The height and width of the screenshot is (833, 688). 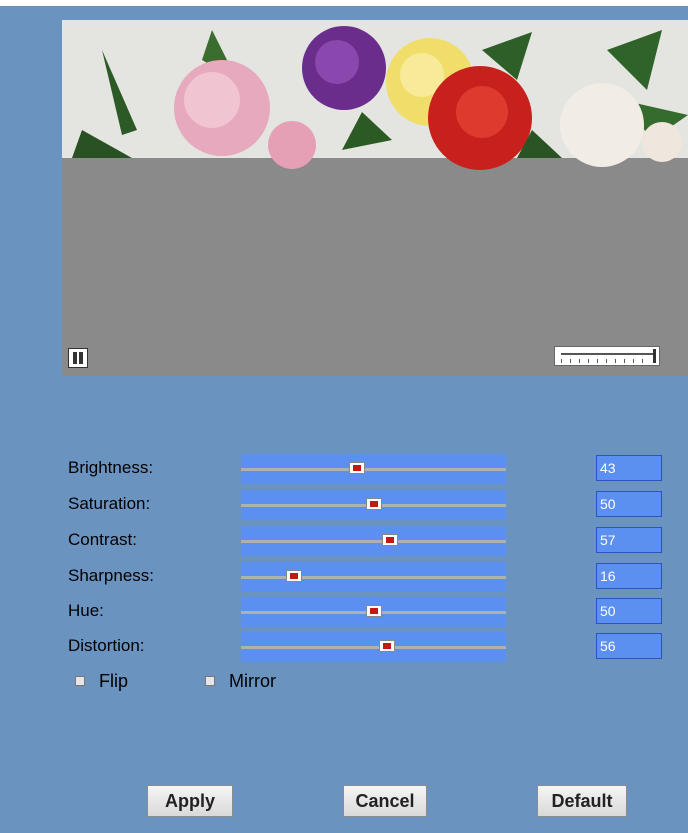 I want to click on sharpness-row: Sharpness:, so click(x=344, y=577).